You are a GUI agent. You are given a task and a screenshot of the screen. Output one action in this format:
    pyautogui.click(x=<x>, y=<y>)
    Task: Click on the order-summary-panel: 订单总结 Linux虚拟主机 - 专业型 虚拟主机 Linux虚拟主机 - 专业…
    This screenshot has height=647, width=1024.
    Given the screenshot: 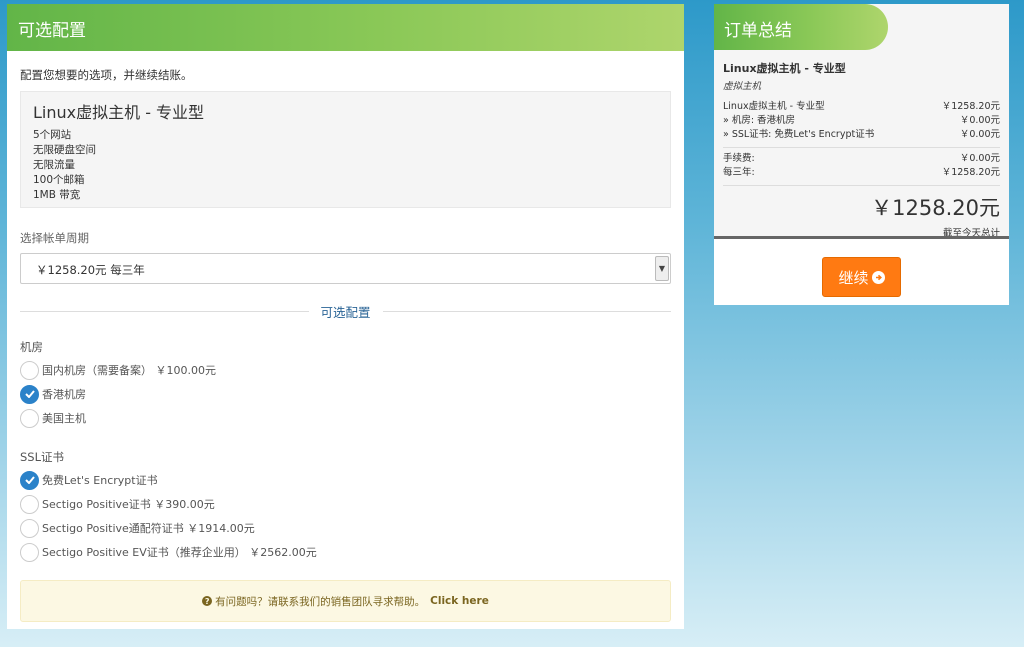 What is the action you would take?
    pyautogui.click(x=861, y=154)
    